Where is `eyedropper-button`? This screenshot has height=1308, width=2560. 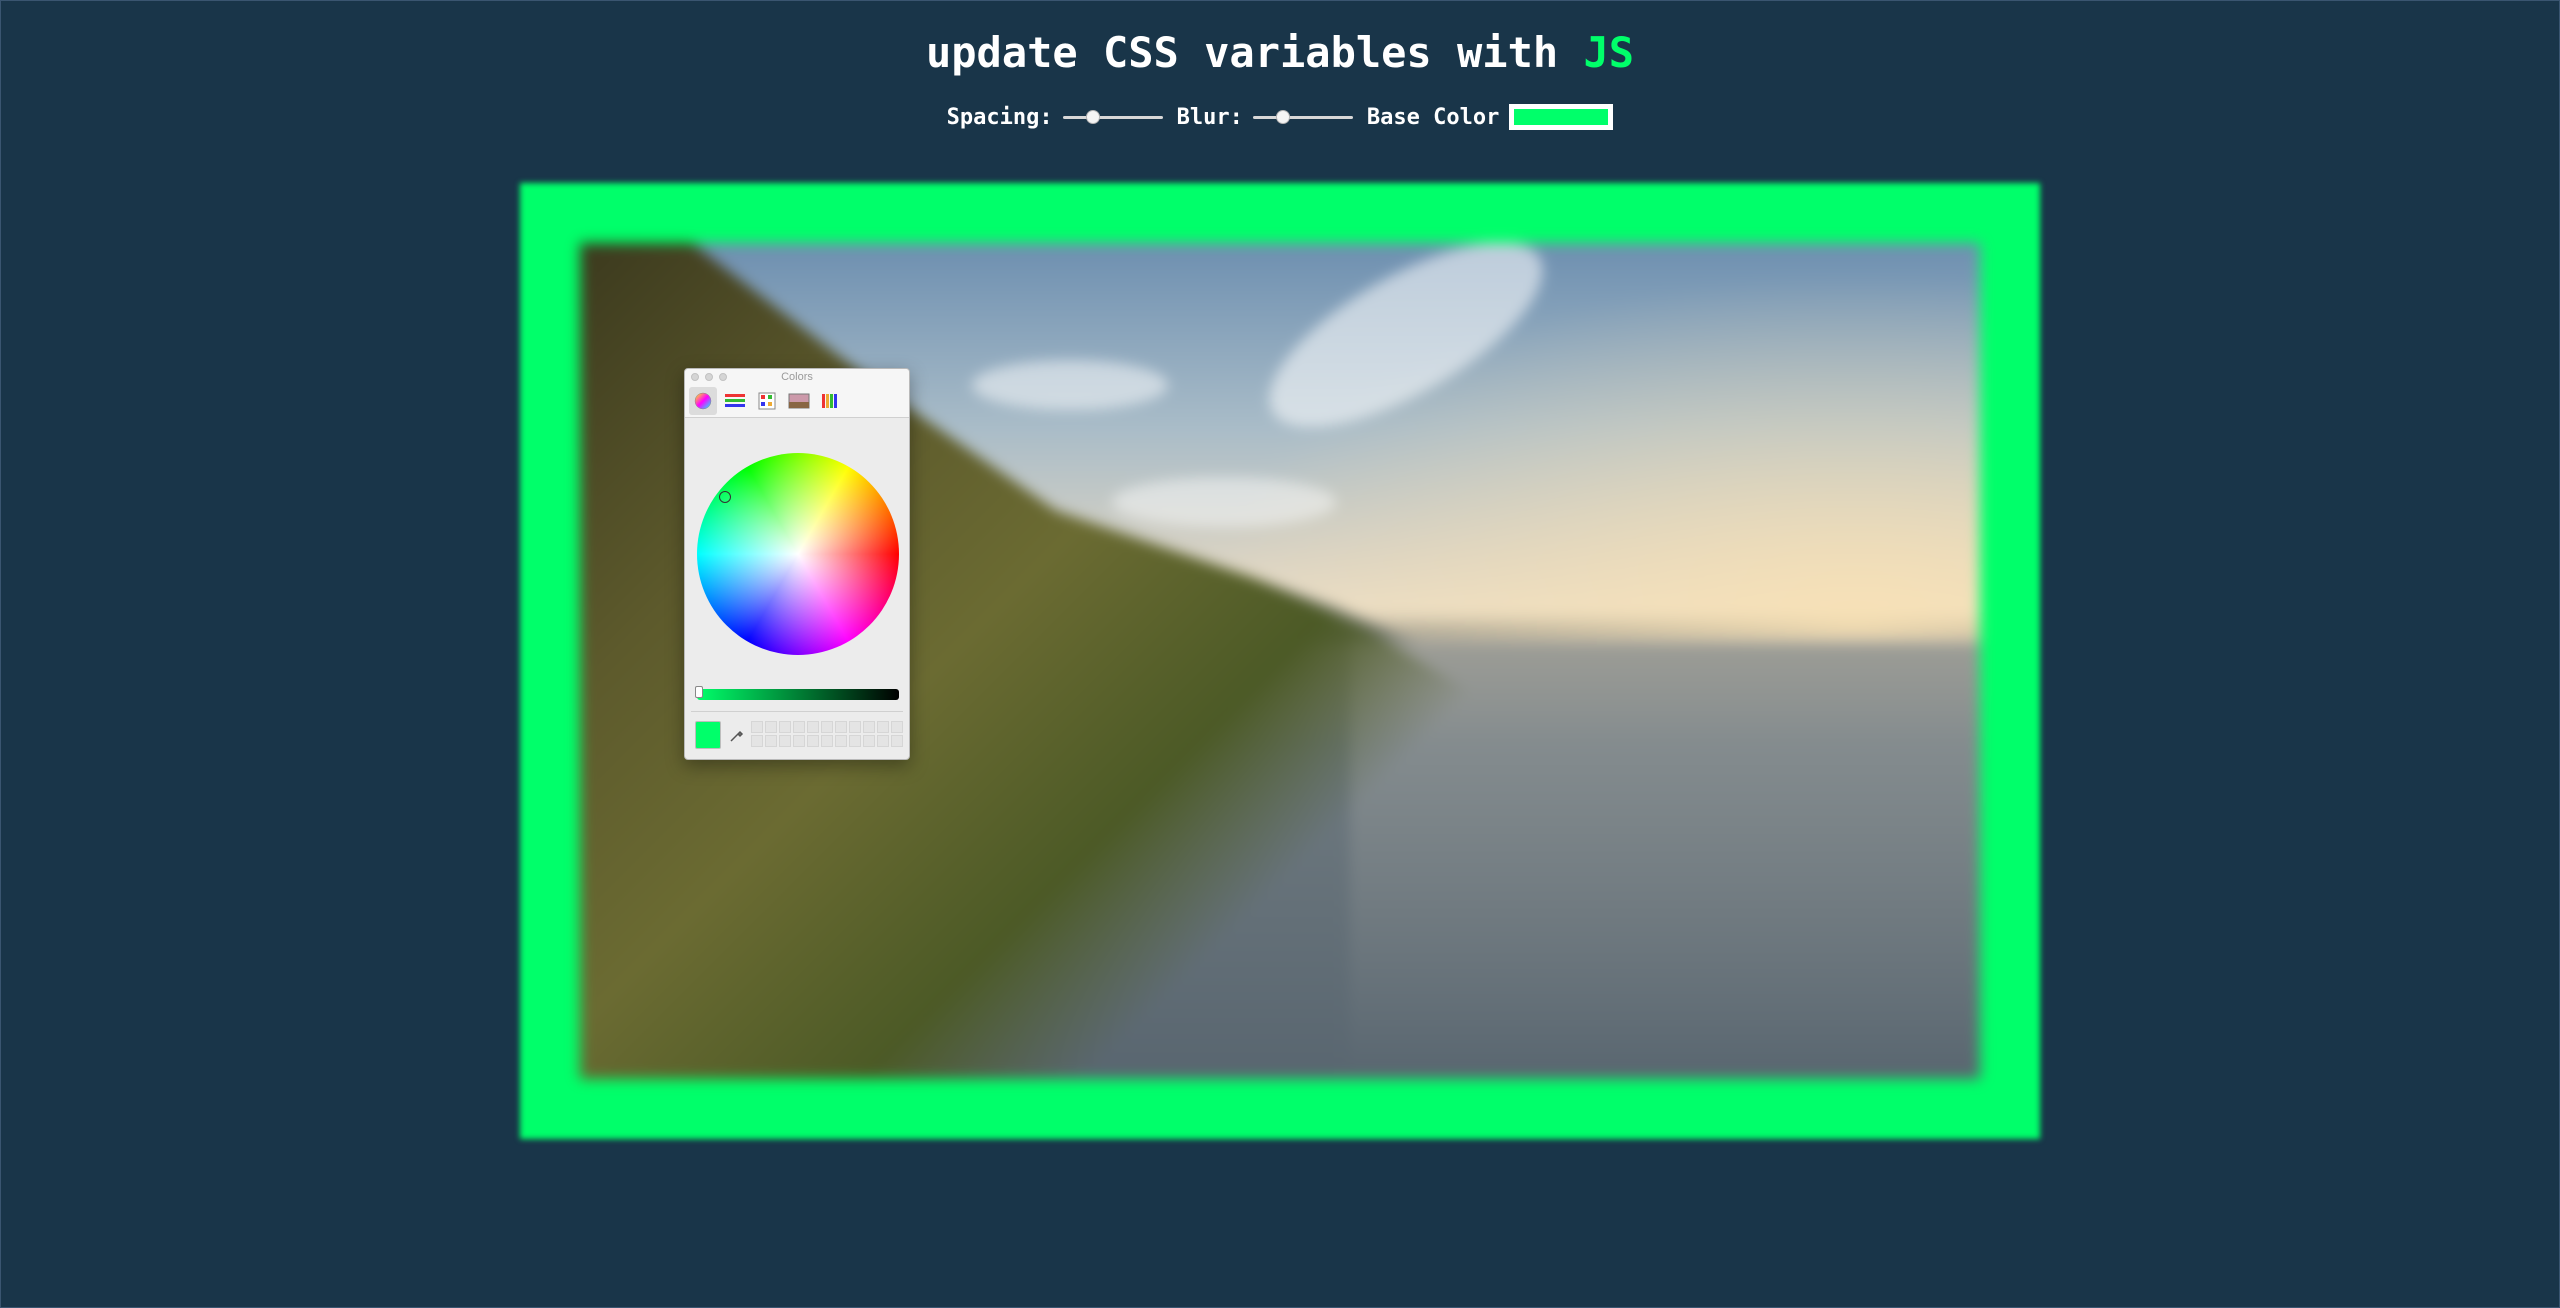 eyedropper-button is located at coordinates (737, 737).